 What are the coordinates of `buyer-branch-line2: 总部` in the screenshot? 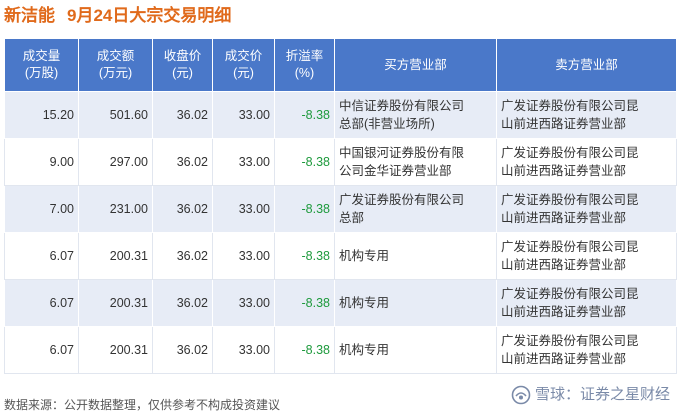 It's located at (352, 218).